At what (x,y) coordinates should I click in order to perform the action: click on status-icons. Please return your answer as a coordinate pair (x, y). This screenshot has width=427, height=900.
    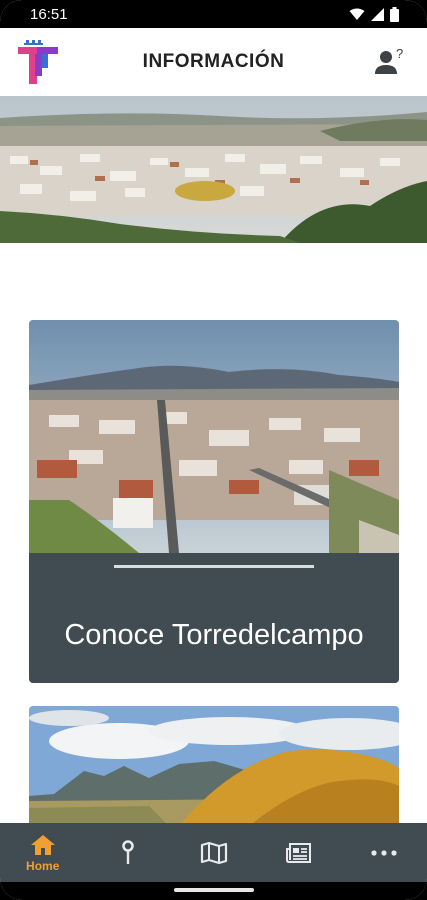
    Looking at the image, I should click on (374, 14).